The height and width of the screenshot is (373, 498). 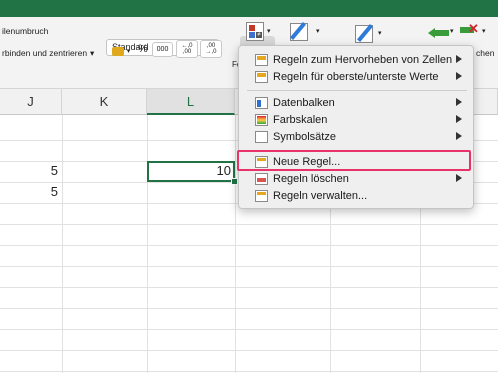 I want to click on column-header-j: J, so click(x=31, y=102).